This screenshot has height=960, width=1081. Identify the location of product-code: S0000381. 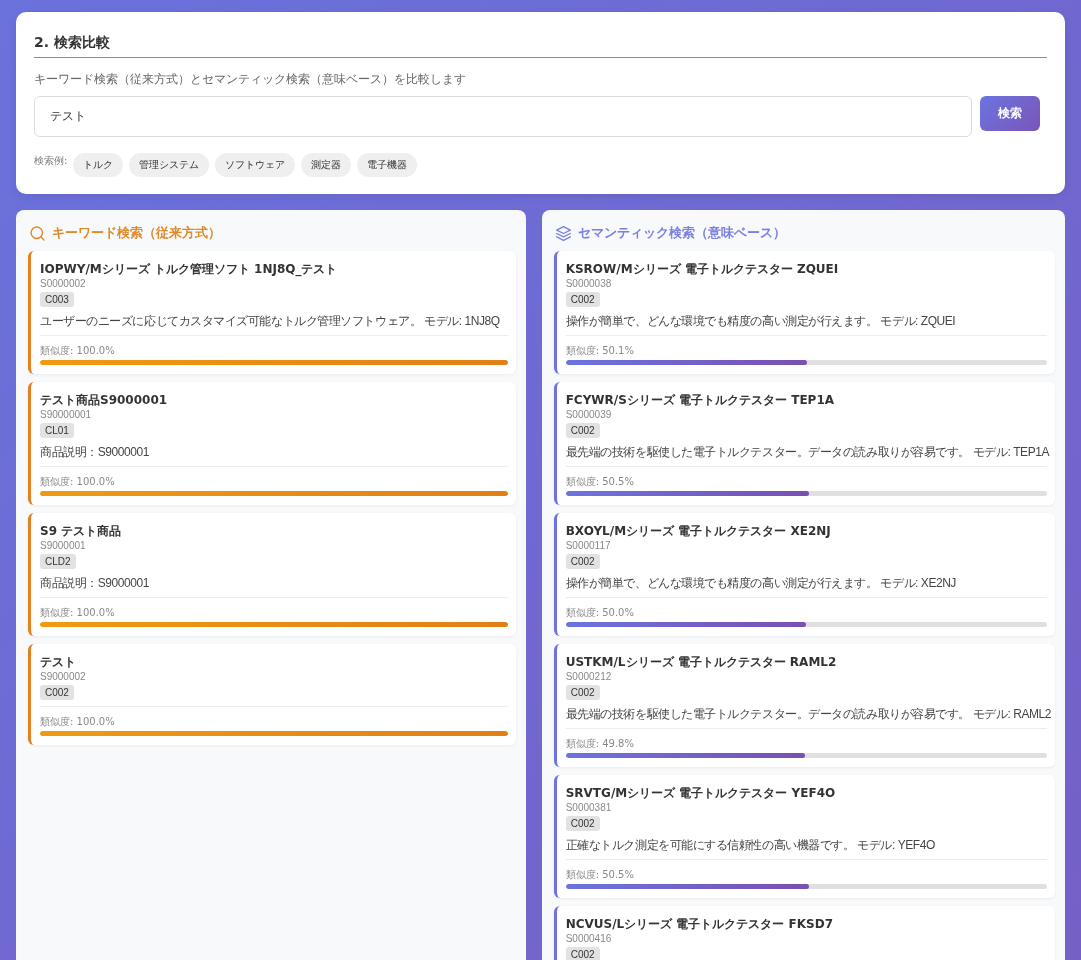
(589, 808).